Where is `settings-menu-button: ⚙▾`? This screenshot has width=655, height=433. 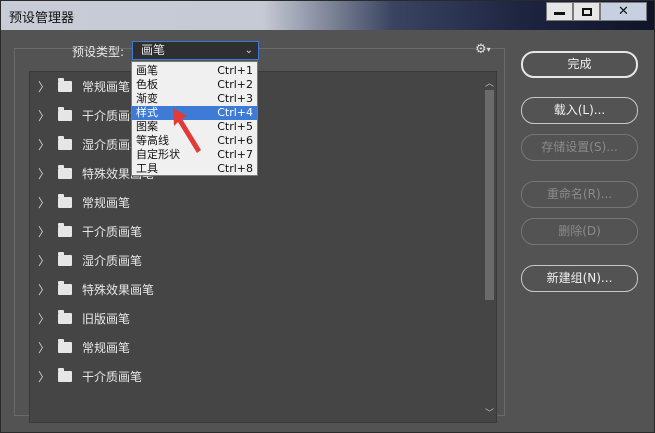
settings-menu-button: ⚙▾ is located at coordinates (483, 49).